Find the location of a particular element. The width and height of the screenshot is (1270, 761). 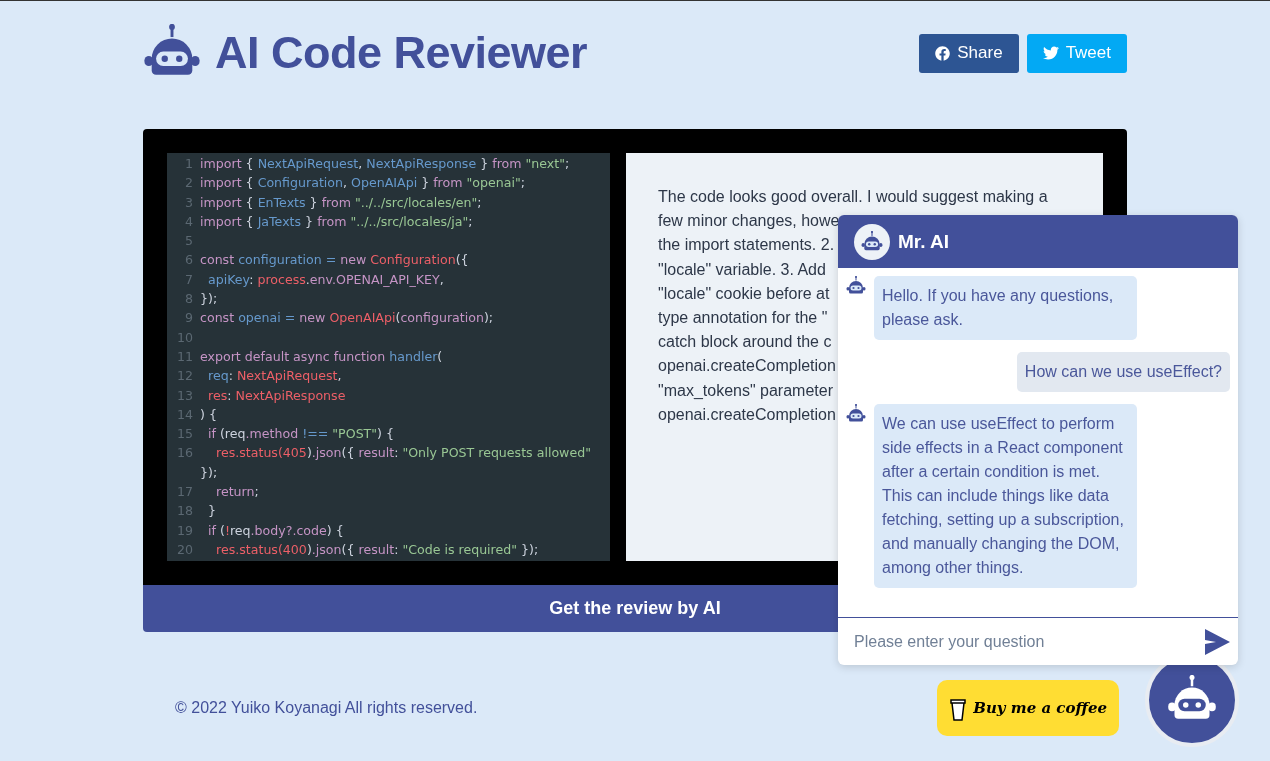

code-line: return; is located at coordinates (237, 492).